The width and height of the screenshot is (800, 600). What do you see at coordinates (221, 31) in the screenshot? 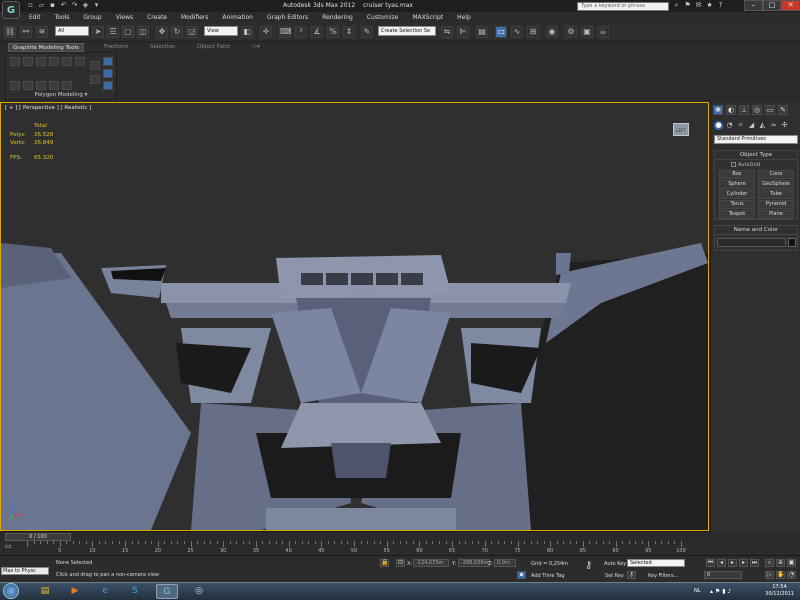
I see `reference-coordinate-dropdown: View` at bounding box center [221, 31].